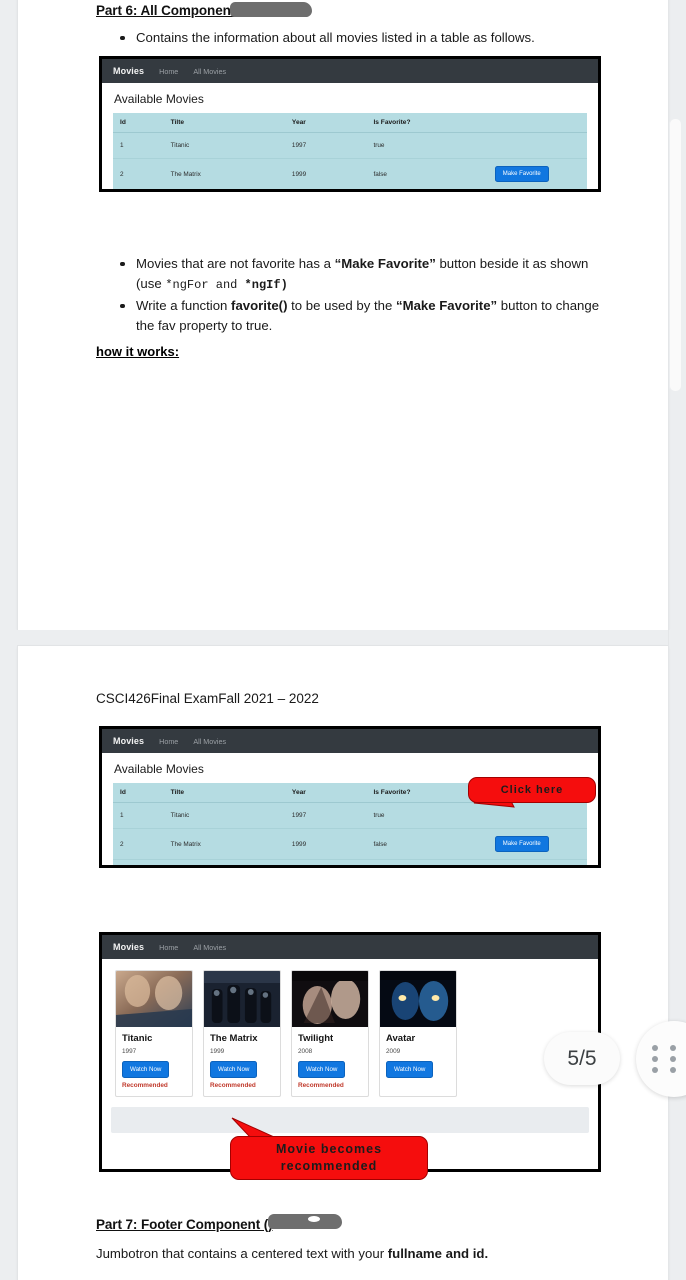 The height and width of the screenshot is (1280, 686). Describe the element at coordinates (207, 698) in the screenshot. I see `exam-title: CSCI426Final ExamFall 2021 – 2022` at that location.